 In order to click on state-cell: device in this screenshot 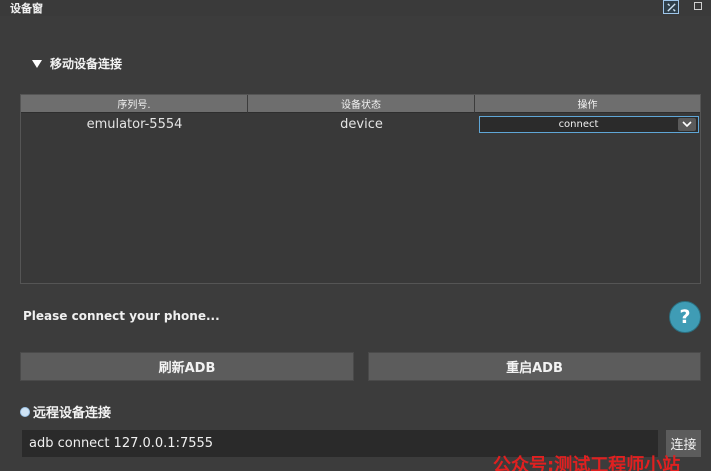, I will do `click(361, 124)`.